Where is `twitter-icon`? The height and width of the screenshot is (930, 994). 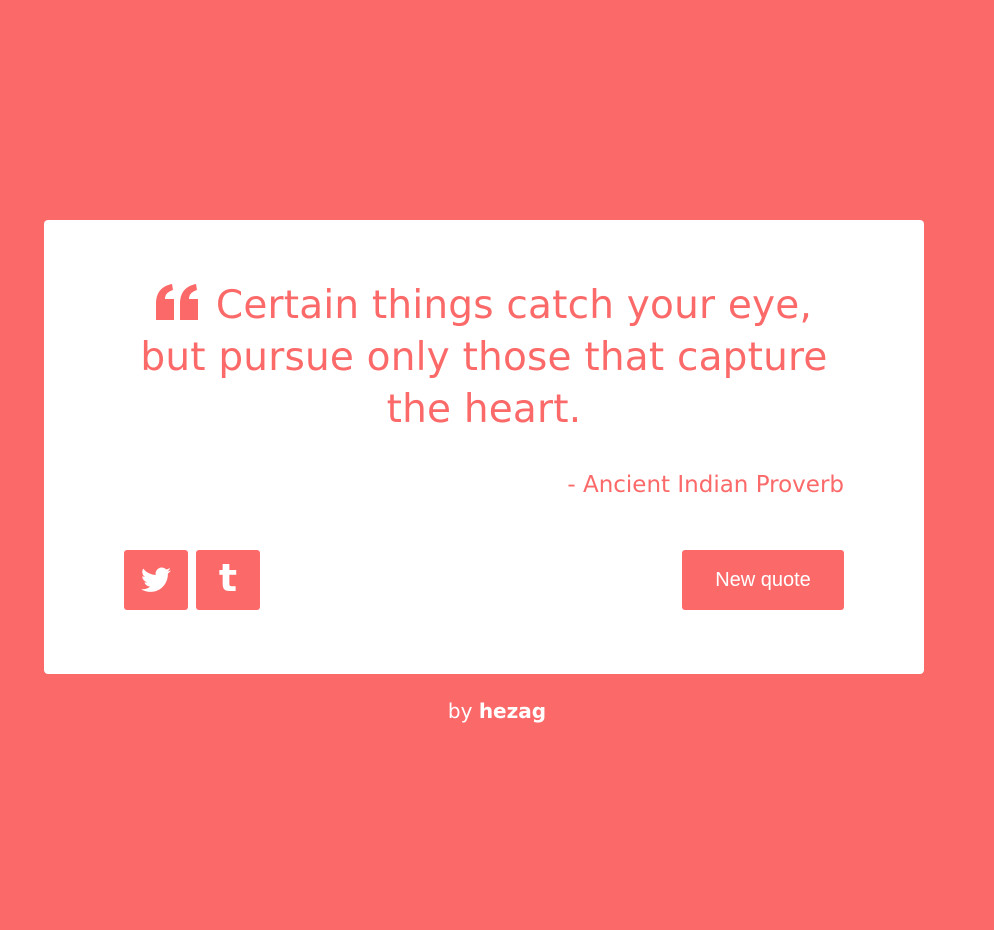
twitter-icon is located at coordinates (156, 579).